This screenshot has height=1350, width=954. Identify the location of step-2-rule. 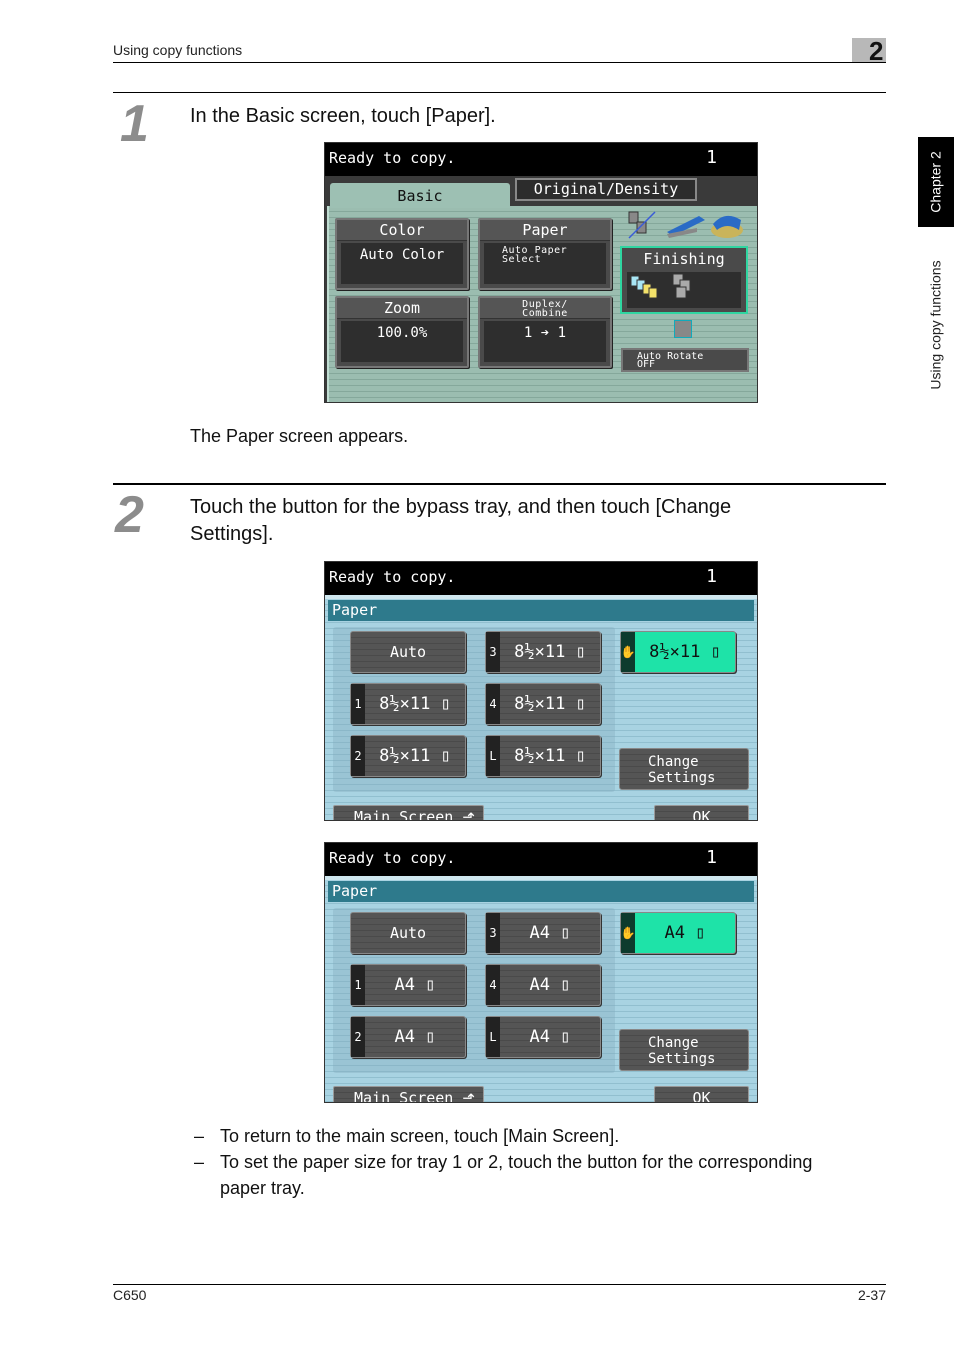
(499, 484).